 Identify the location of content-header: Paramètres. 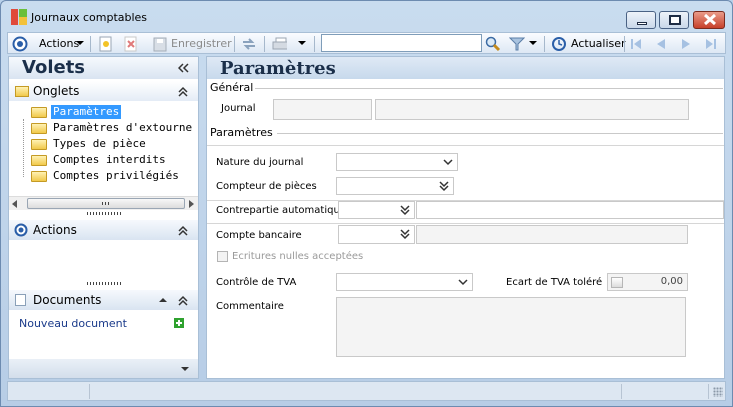
(465, 68).